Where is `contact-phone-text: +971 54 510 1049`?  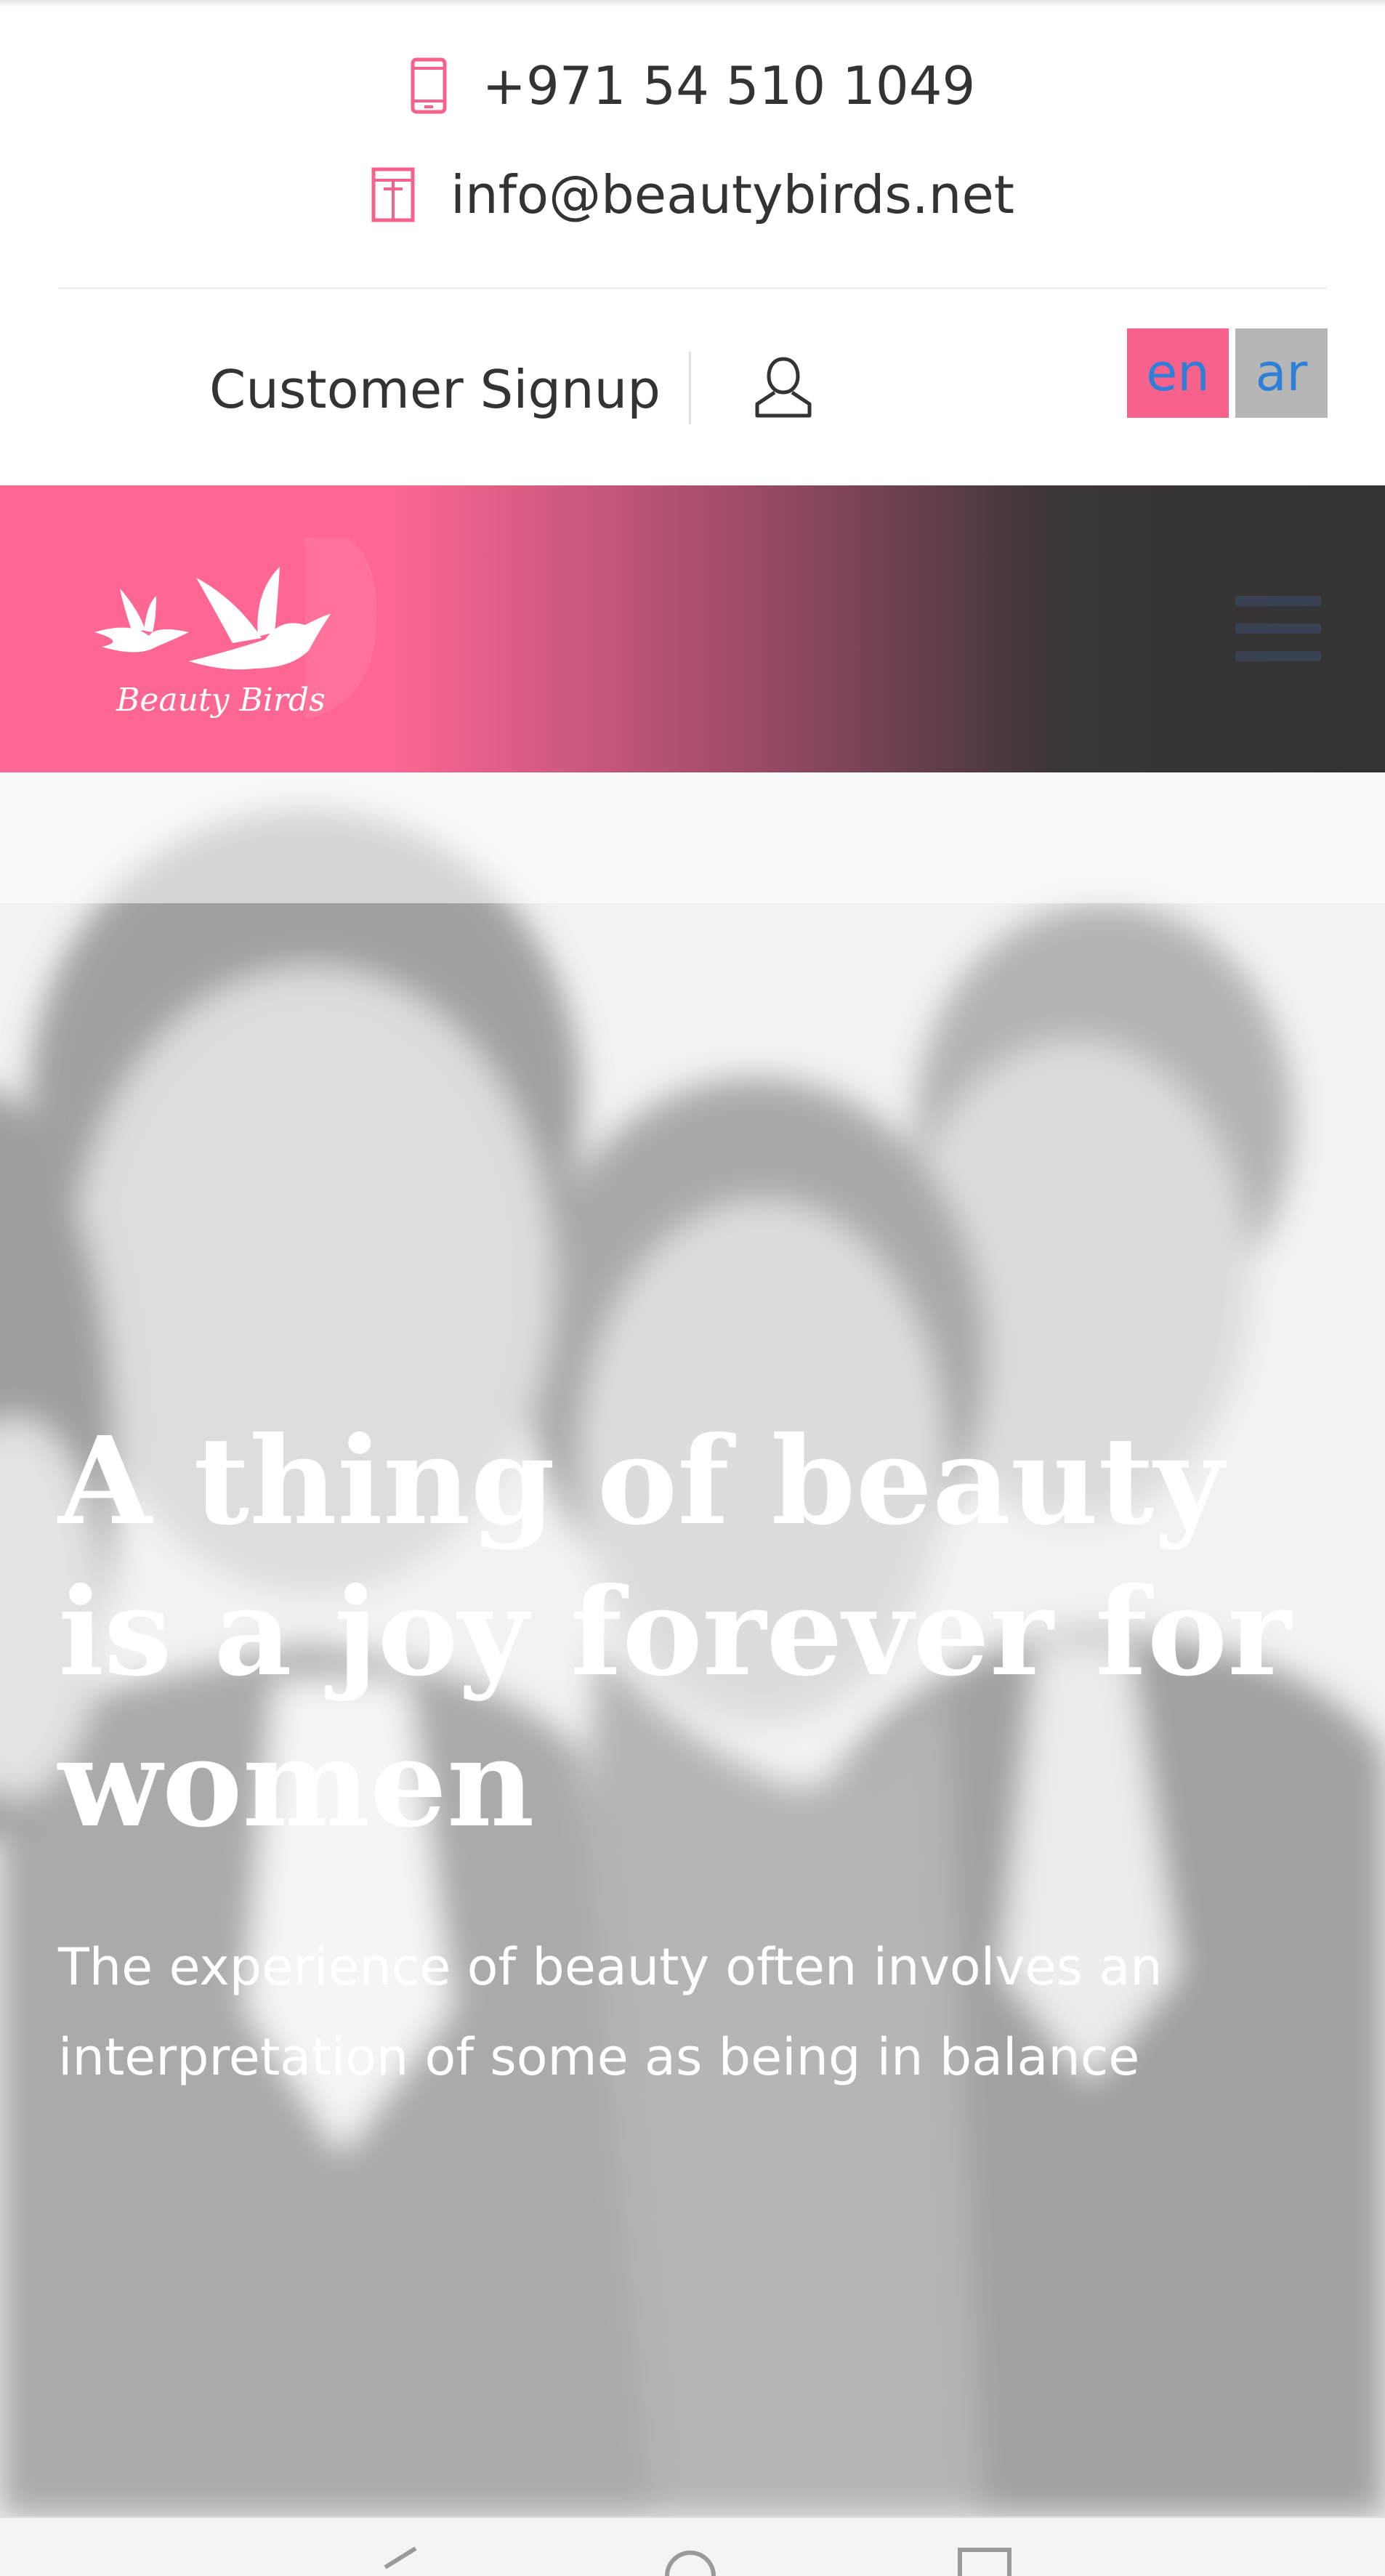 contact-phone-text: +971 54 510 1049 is located at coordinates (729, 86).